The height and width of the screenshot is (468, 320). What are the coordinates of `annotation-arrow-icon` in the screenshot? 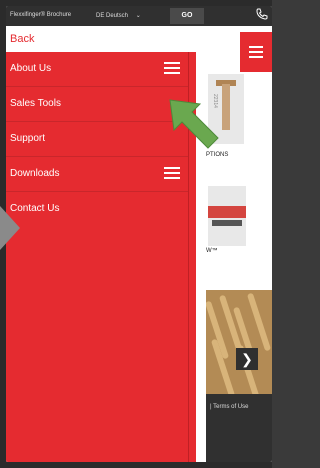 It's located at (194, 124).